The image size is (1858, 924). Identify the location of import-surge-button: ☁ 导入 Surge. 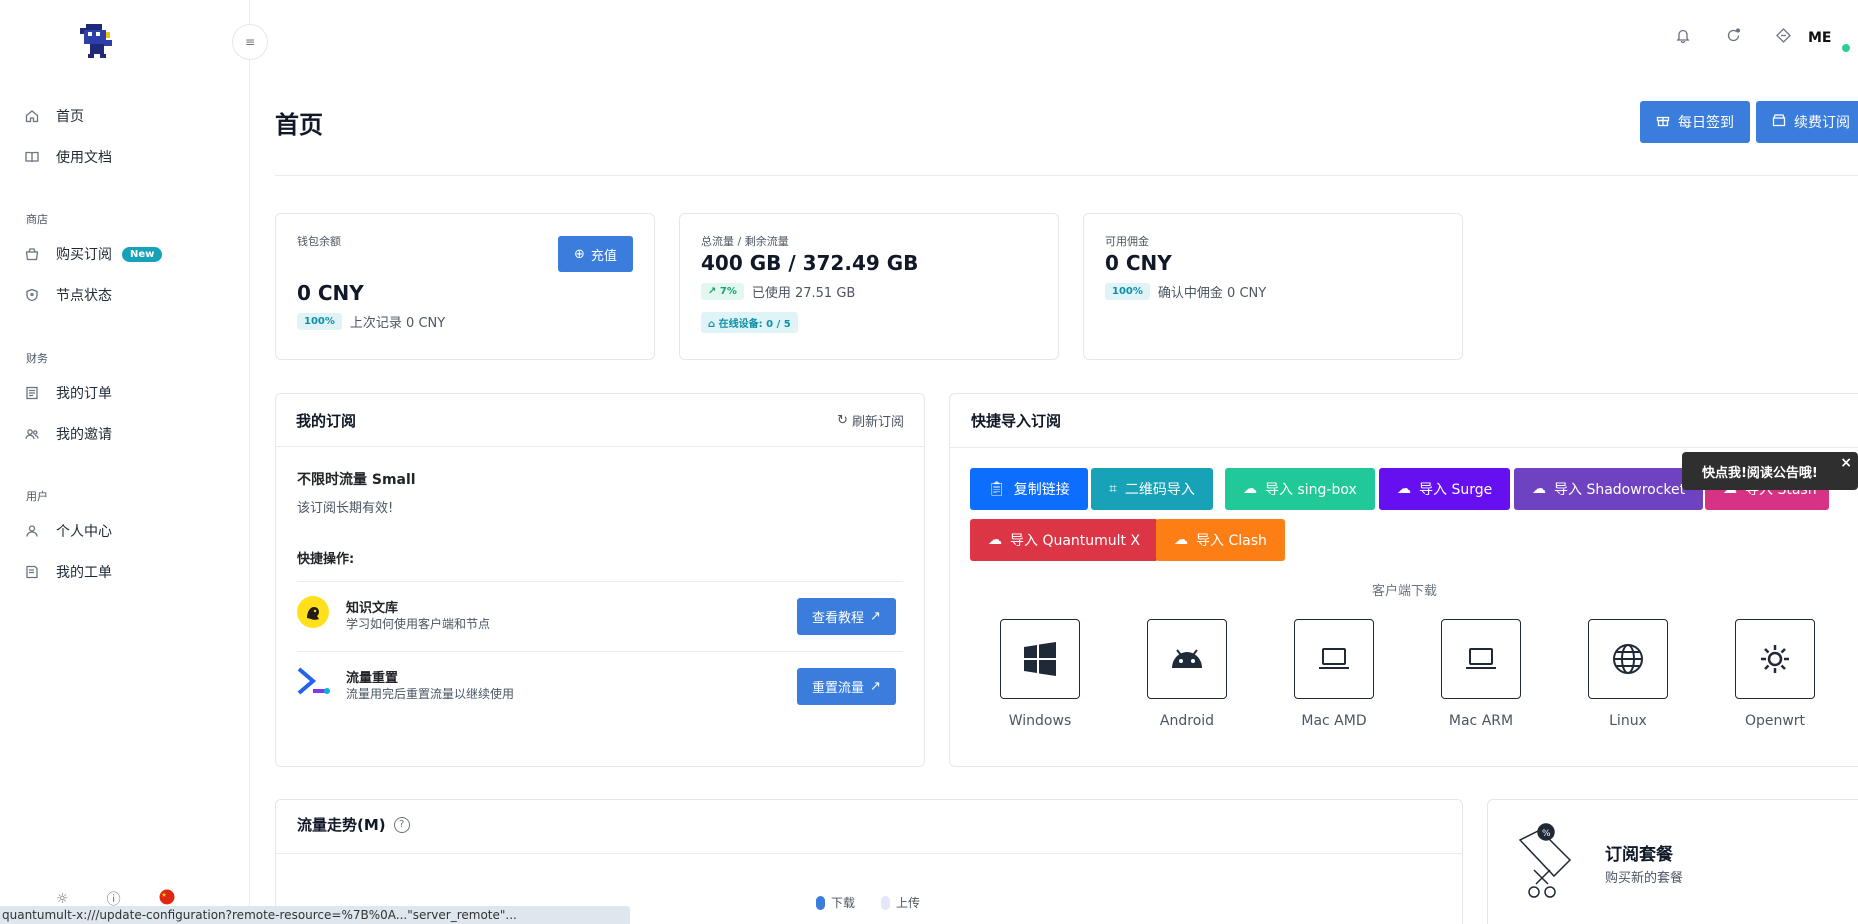
(1445, 489).